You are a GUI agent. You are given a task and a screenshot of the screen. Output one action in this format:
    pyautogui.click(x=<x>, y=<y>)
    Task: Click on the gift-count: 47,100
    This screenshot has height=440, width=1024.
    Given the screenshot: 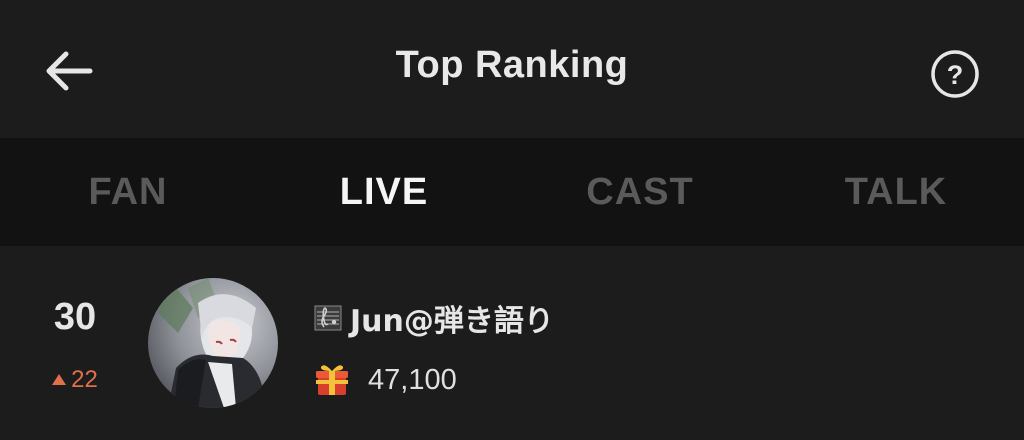 What is the action you would take?
    pyautogui.click(x=412, y=379)
    